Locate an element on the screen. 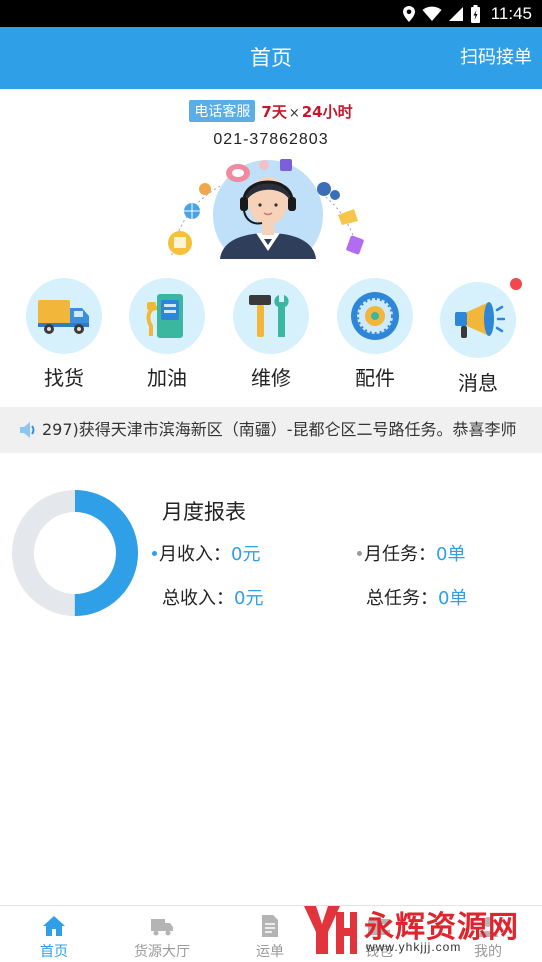 This screenshot has height=962, width=542. watermark-url: www.yhkjjj.com is located at coordinates (414, 947).